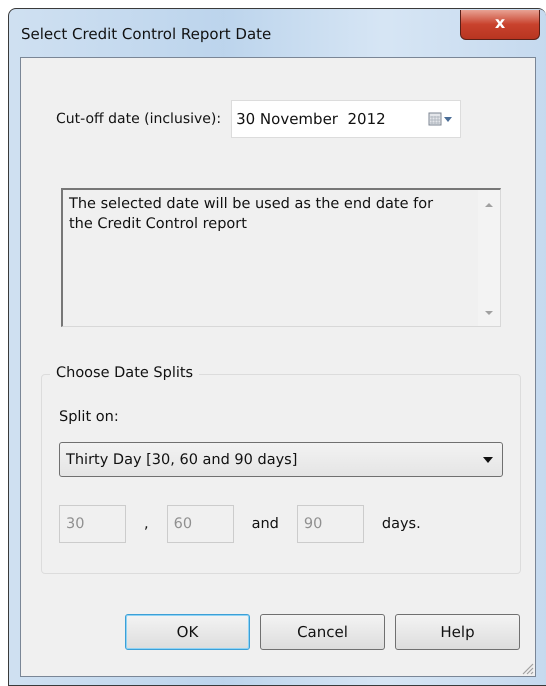  I want to click on window-title: Select Credit Control Report Date, so click(146, 34).